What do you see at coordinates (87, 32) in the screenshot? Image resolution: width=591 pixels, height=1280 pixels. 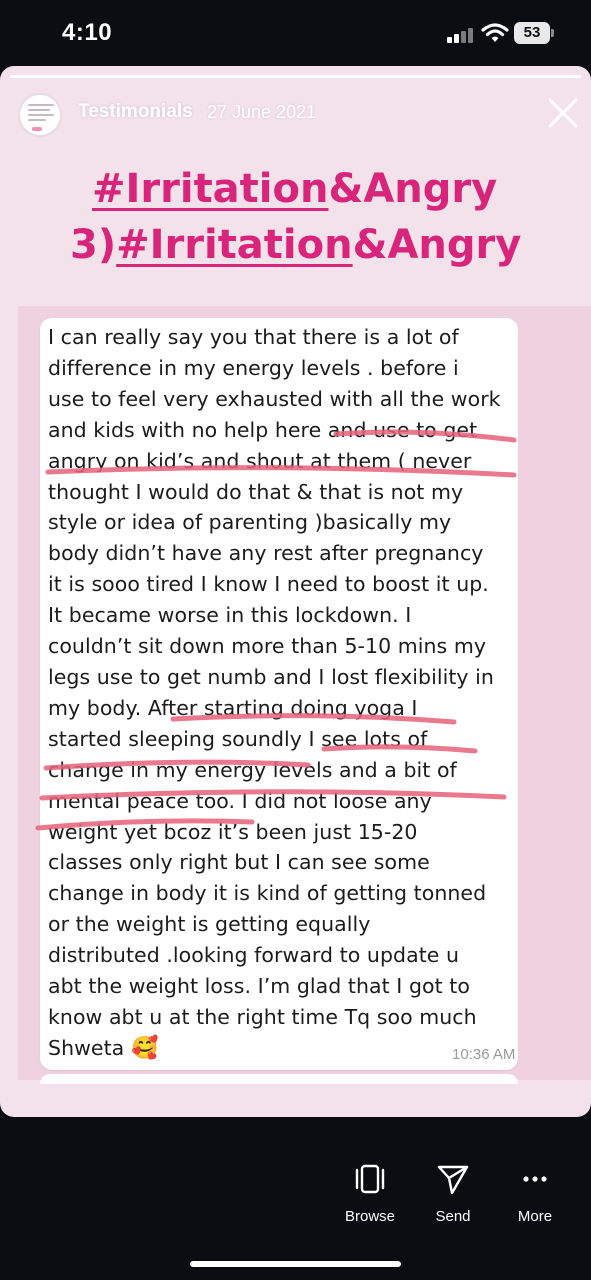 I see `status-time: 4:10` at bounding box center [87, 32].